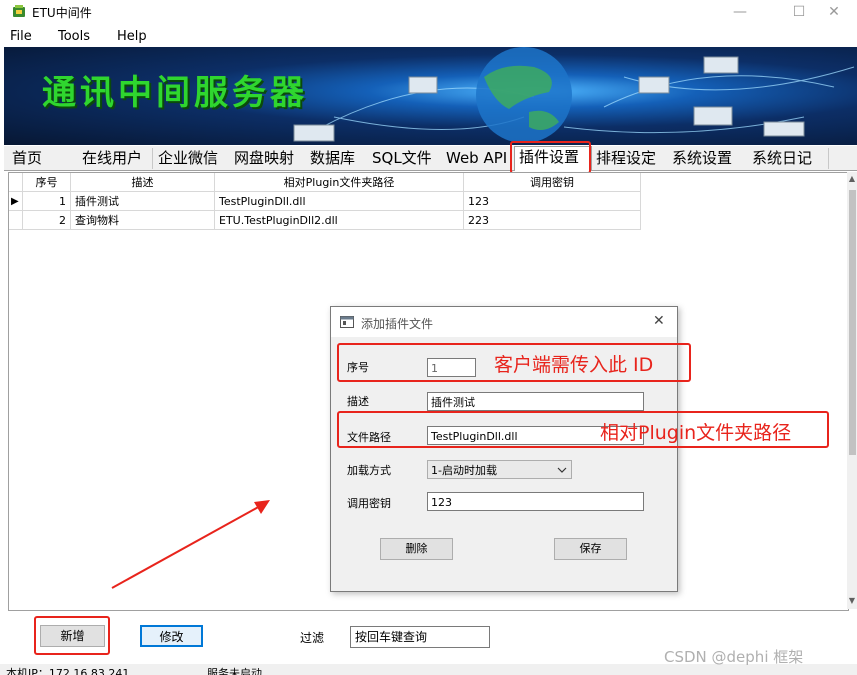  Describe the element at coordinates (708, 158) in the screenshot. I see `tab-system-settings: 系统设置` at that location.